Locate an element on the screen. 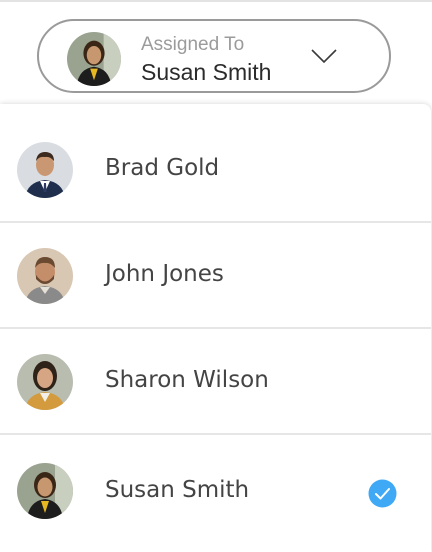 The width and height of the screenshot is (432, 552). chevron-down-icon is located at coordinates (324, 56).